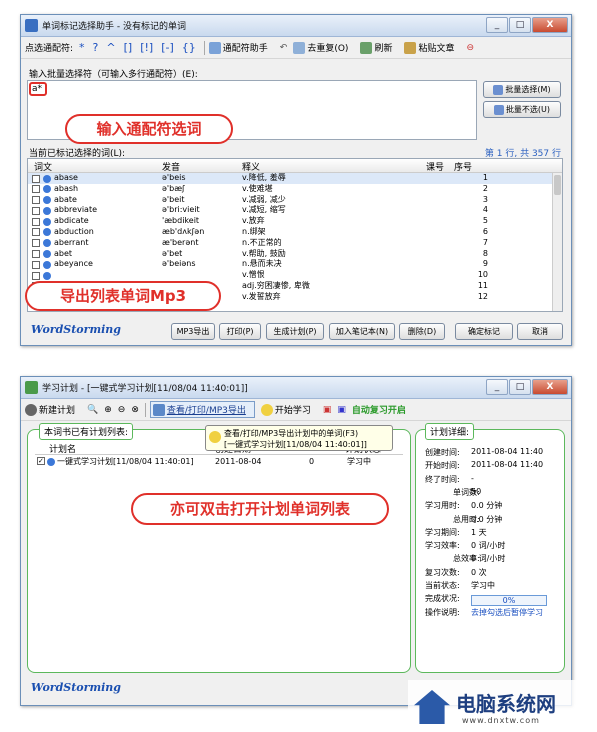 The width and height of the screenshot is (597, 732). I want to click on wildcard-range-button: [-], so click(167, 47).